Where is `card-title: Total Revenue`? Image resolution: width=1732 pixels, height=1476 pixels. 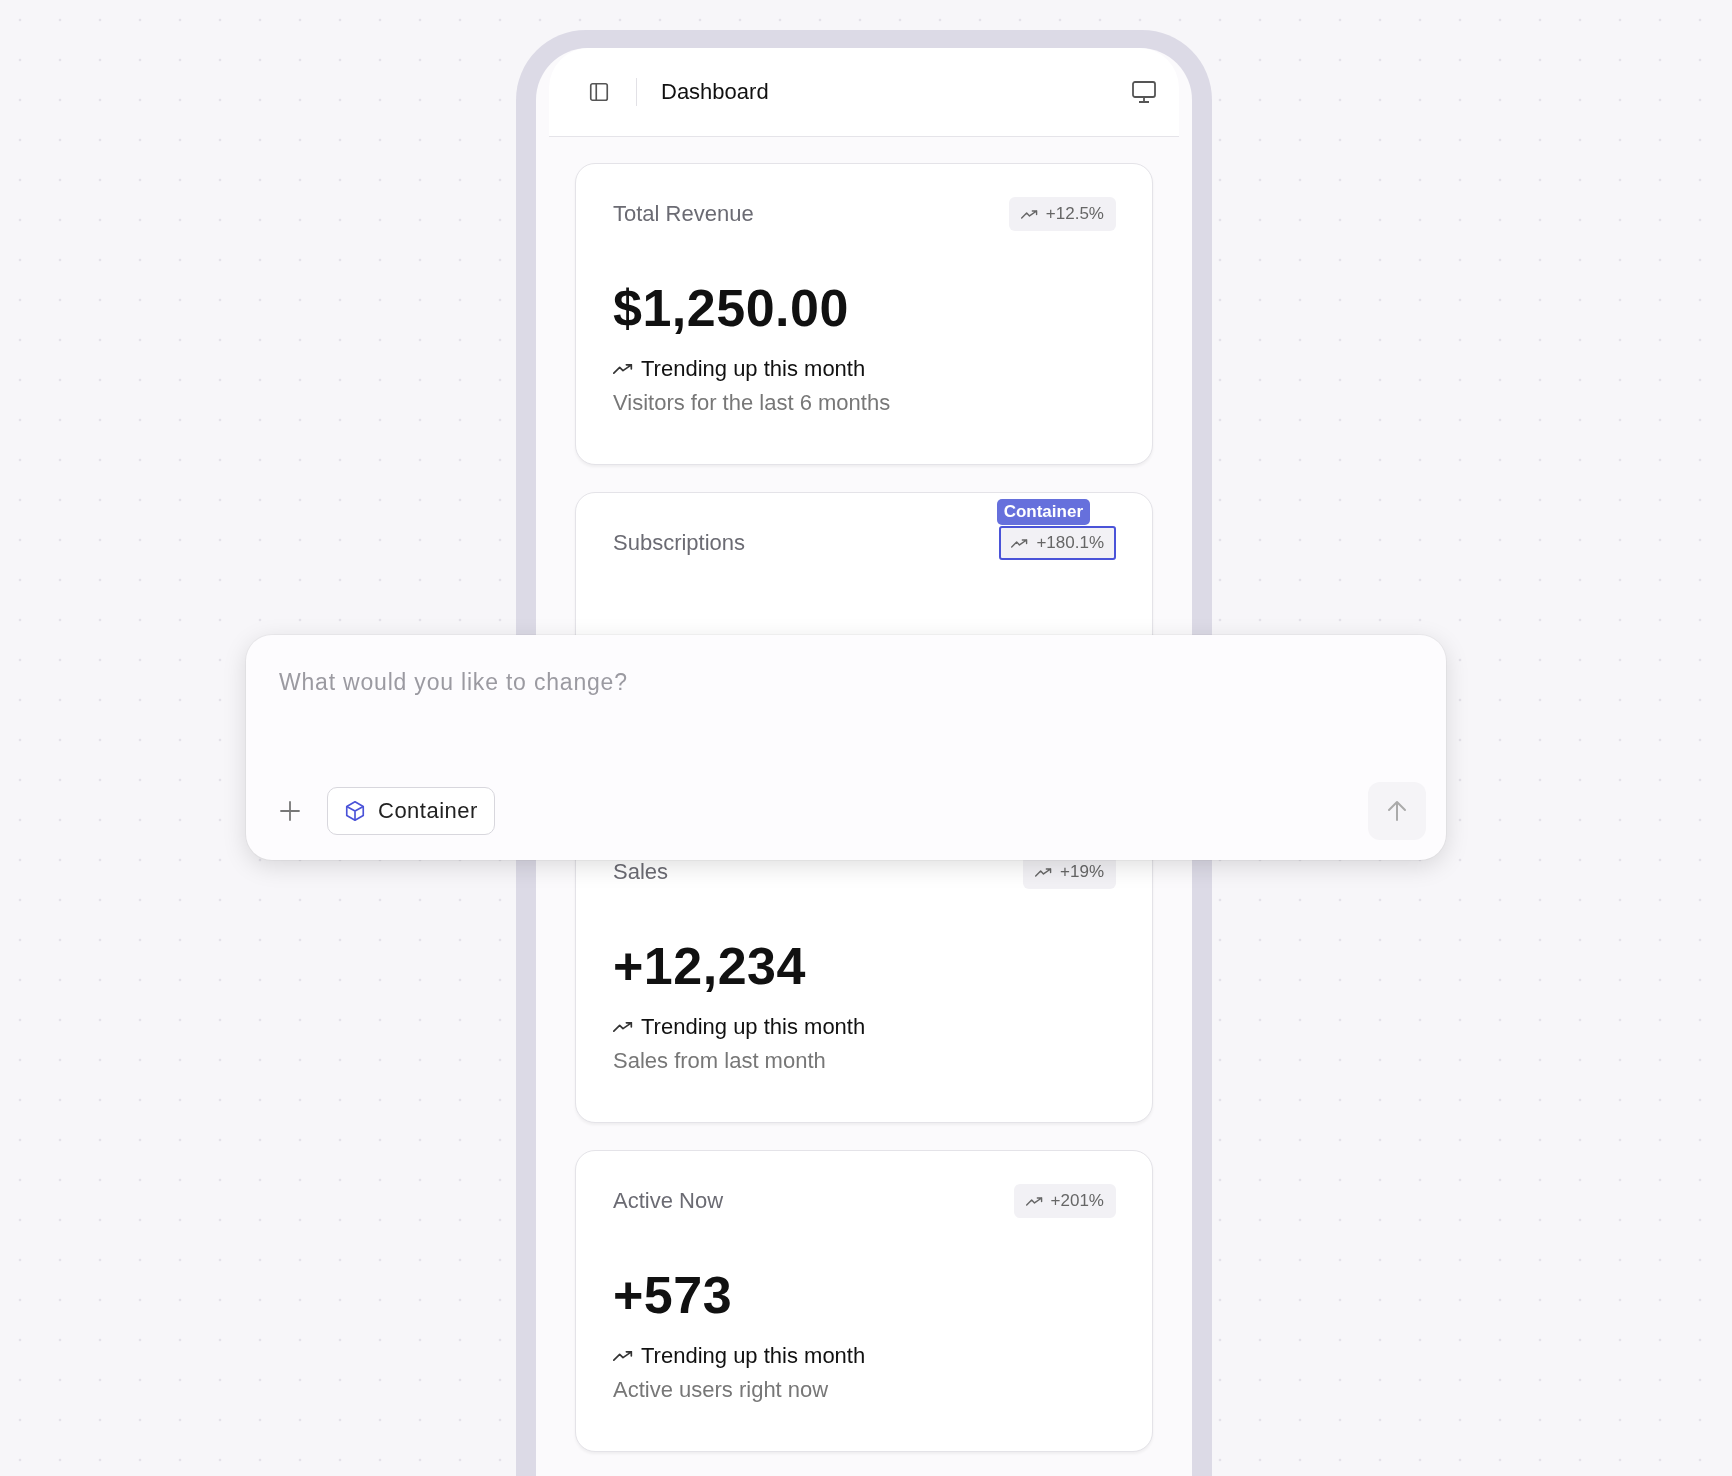 card-title: Total Revenue is located at coordinates (683, 214).